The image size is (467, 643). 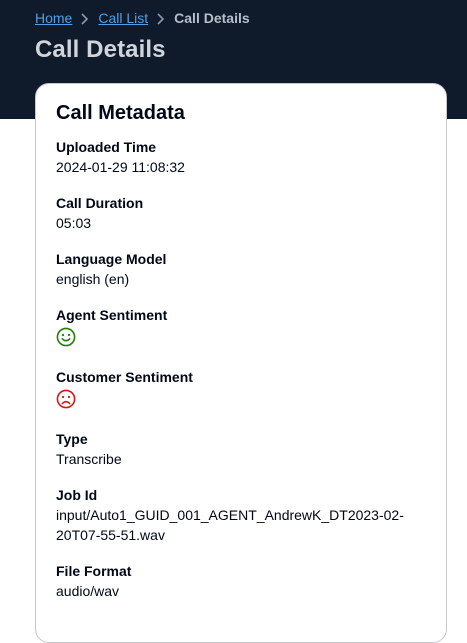 I want to click on field-label: Customer Sentiment, so click(x=124, y=377).